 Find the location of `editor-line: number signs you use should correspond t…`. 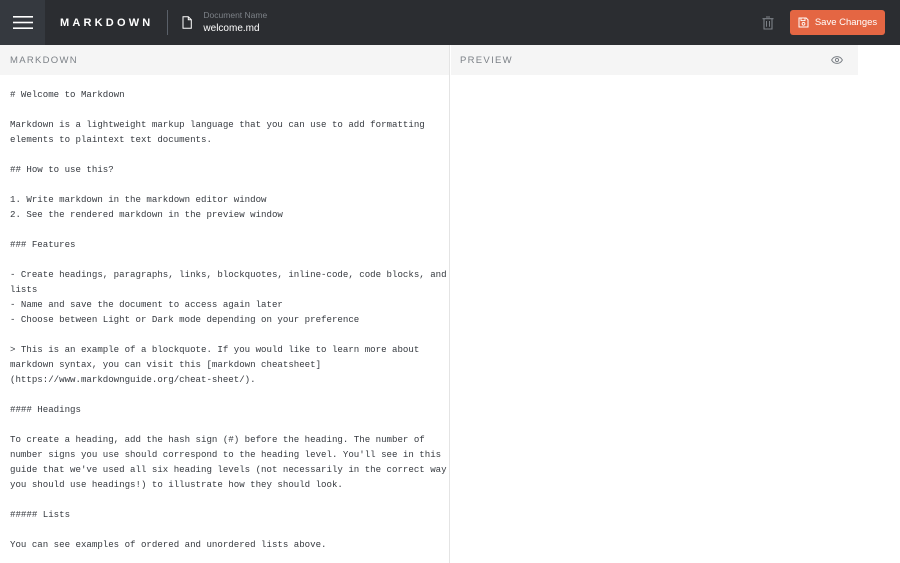

editor-line: number signs you use should correspond t… is located at coordinates (226, 454).